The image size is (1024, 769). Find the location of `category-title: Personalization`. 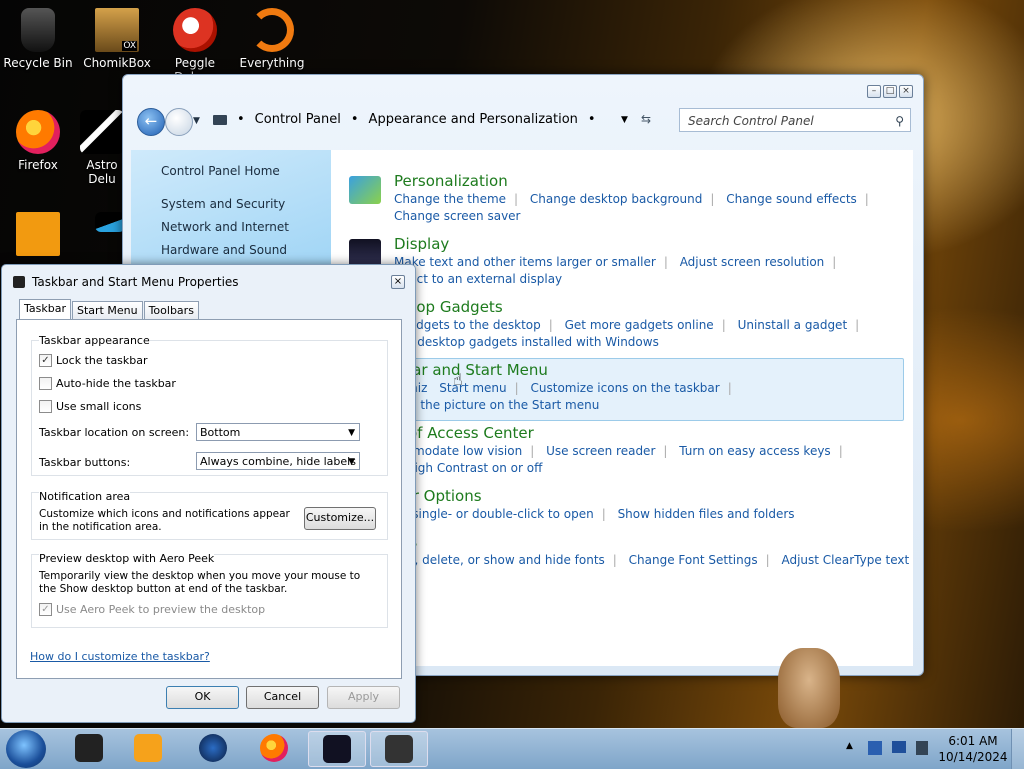

category-title: Personalization is located at coordinates (451, 181).